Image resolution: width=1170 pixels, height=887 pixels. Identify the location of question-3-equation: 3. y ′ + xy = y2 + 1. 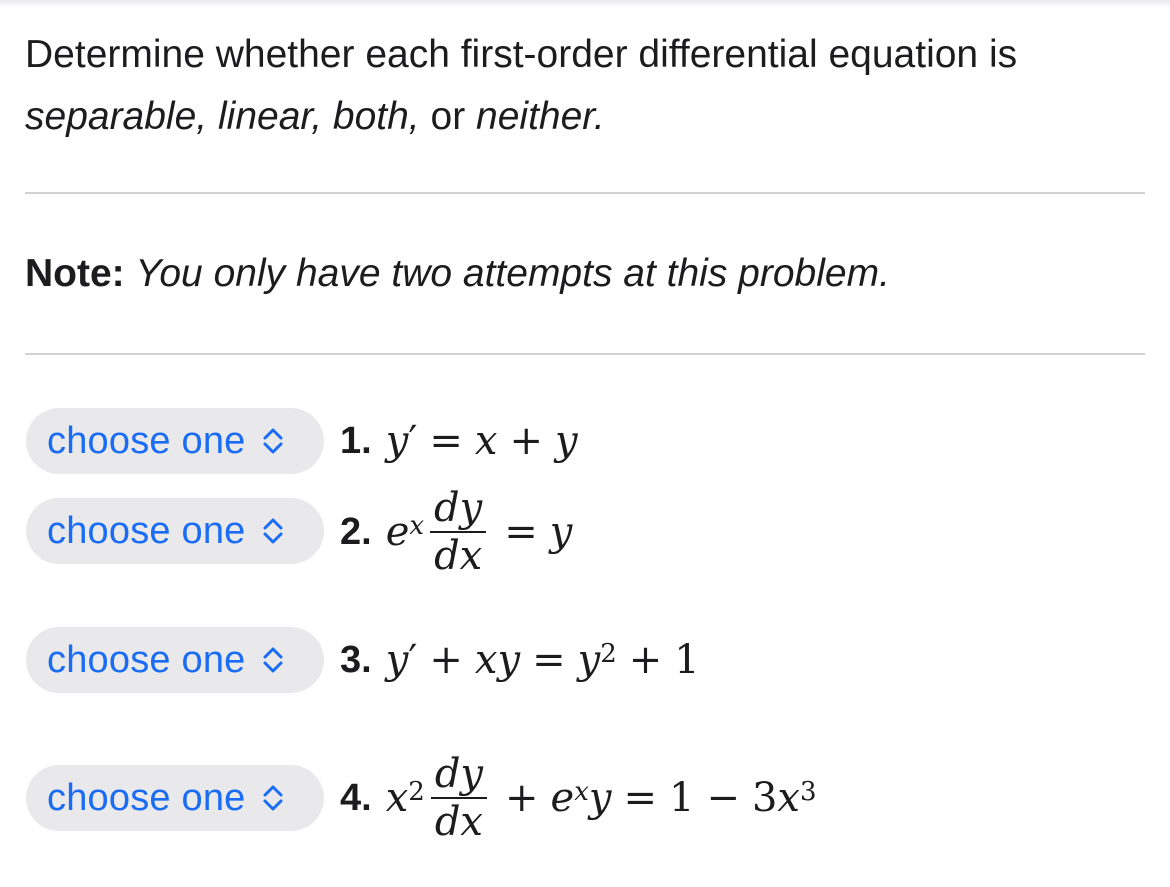
(520, 660).